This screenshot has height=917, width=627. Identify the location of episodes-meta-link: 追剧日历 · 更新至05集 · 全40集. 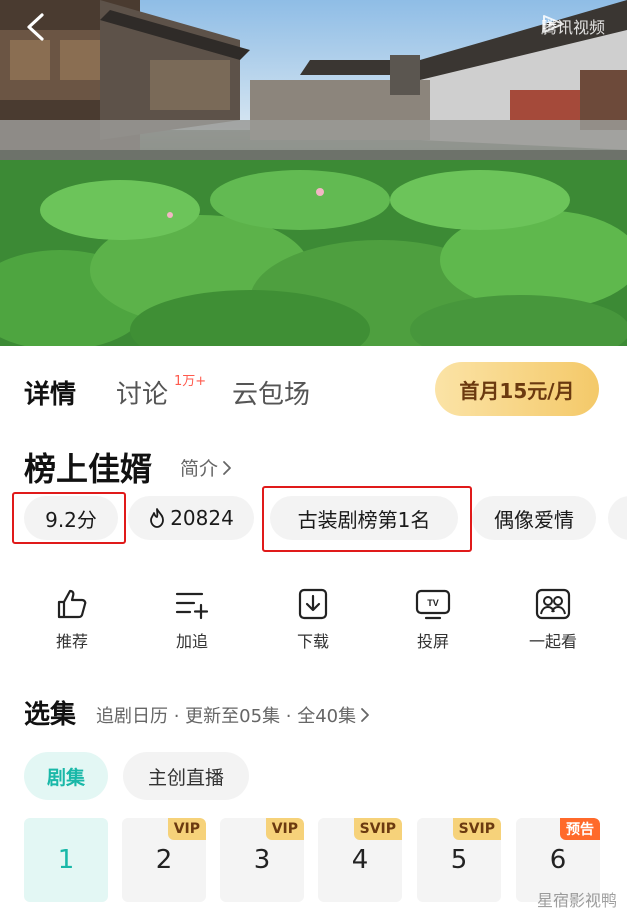
(233, 715).